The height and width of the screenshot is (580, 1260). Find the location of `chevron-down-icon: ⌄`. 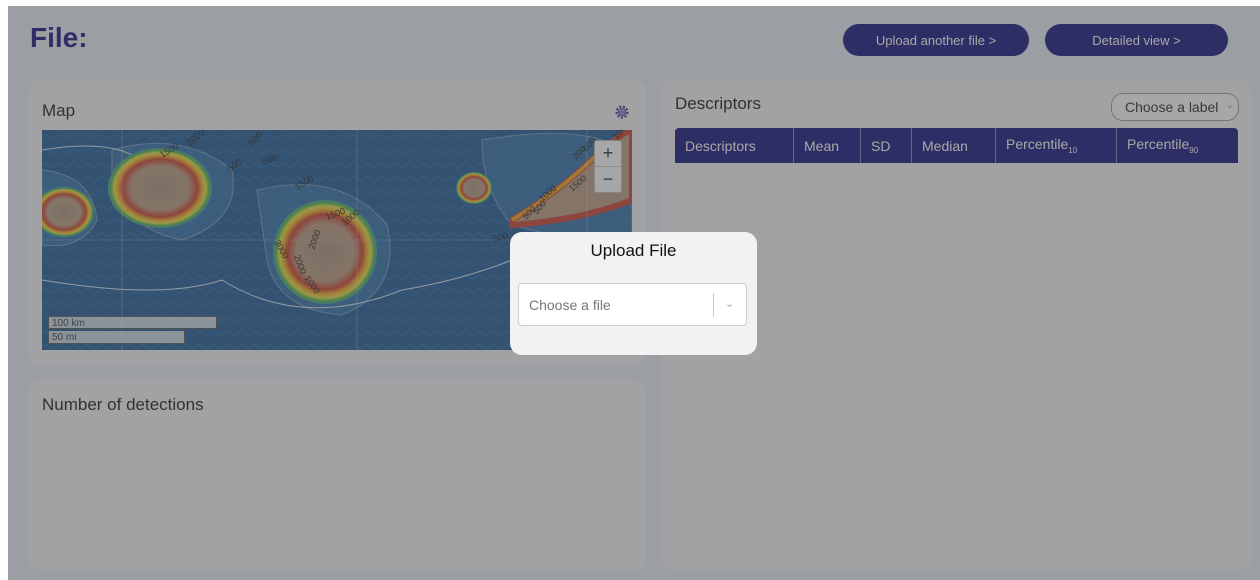

chevron-down-icon: ⌄ is located at coordinates (729, 303).